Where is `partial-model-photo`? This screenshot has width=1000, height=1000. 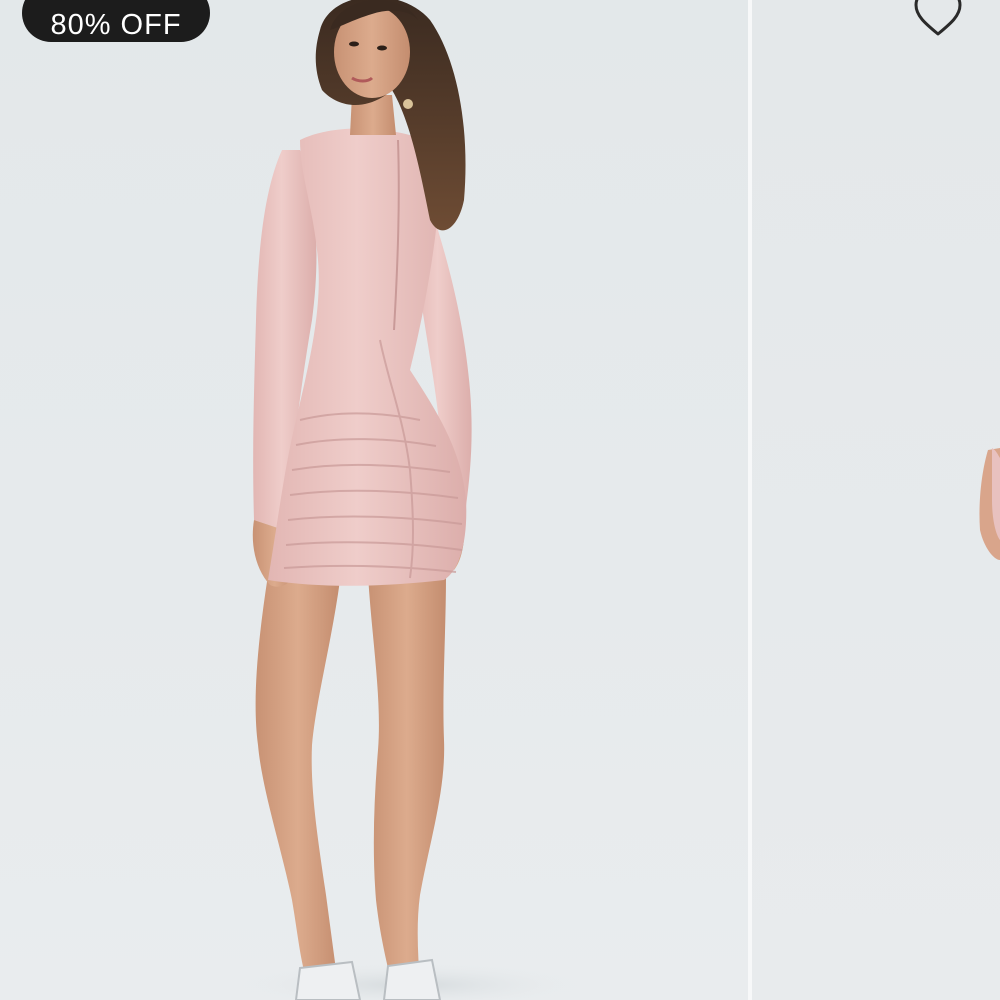
partial-model-photo is located at coordinates (989, 504).